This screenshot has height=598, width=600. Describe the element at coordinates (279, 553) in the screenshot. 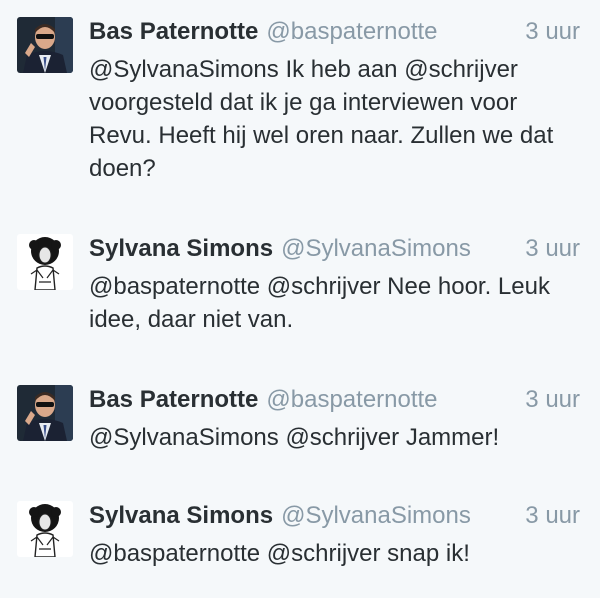

I see `tweet-text: @baspaternotte @schrijver snap ik!` at that location.